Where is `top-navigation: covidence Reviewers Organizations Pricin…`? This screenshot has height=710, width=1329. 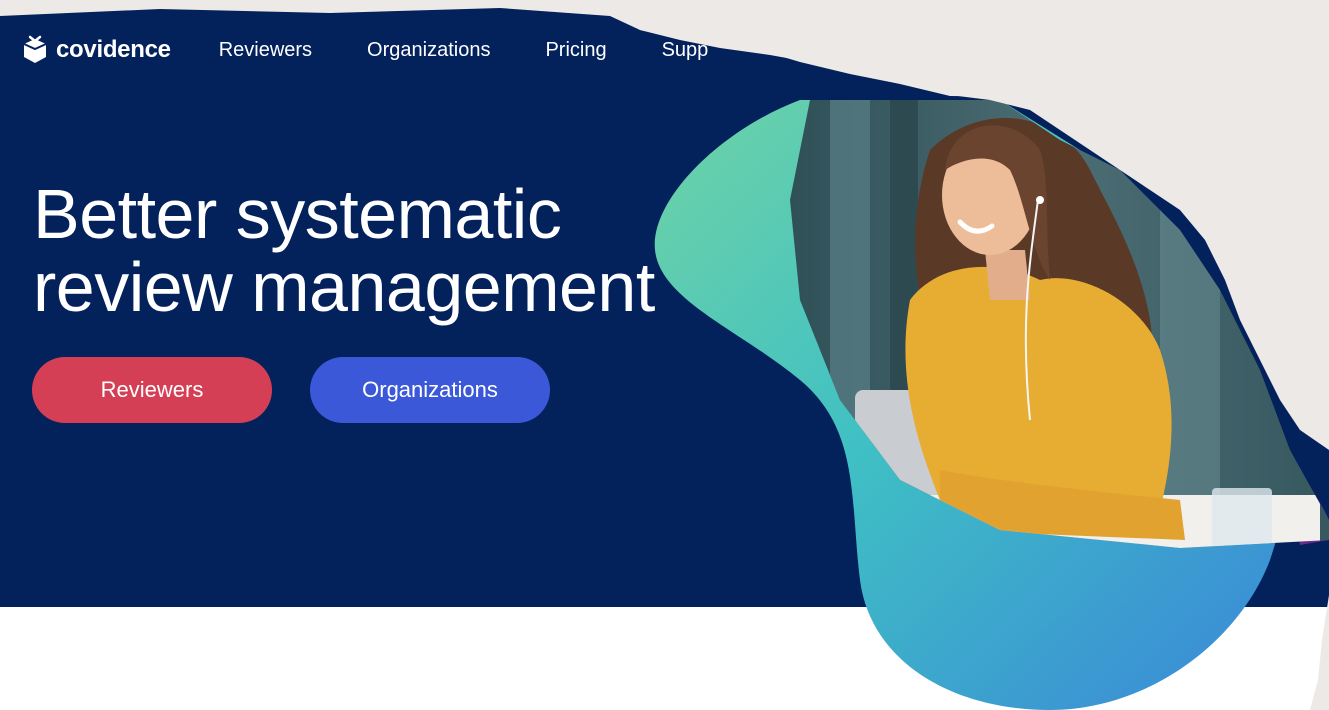 top-navigation: covidence Reviewers Organizations Pricin… is located at coordinates (392, 50).